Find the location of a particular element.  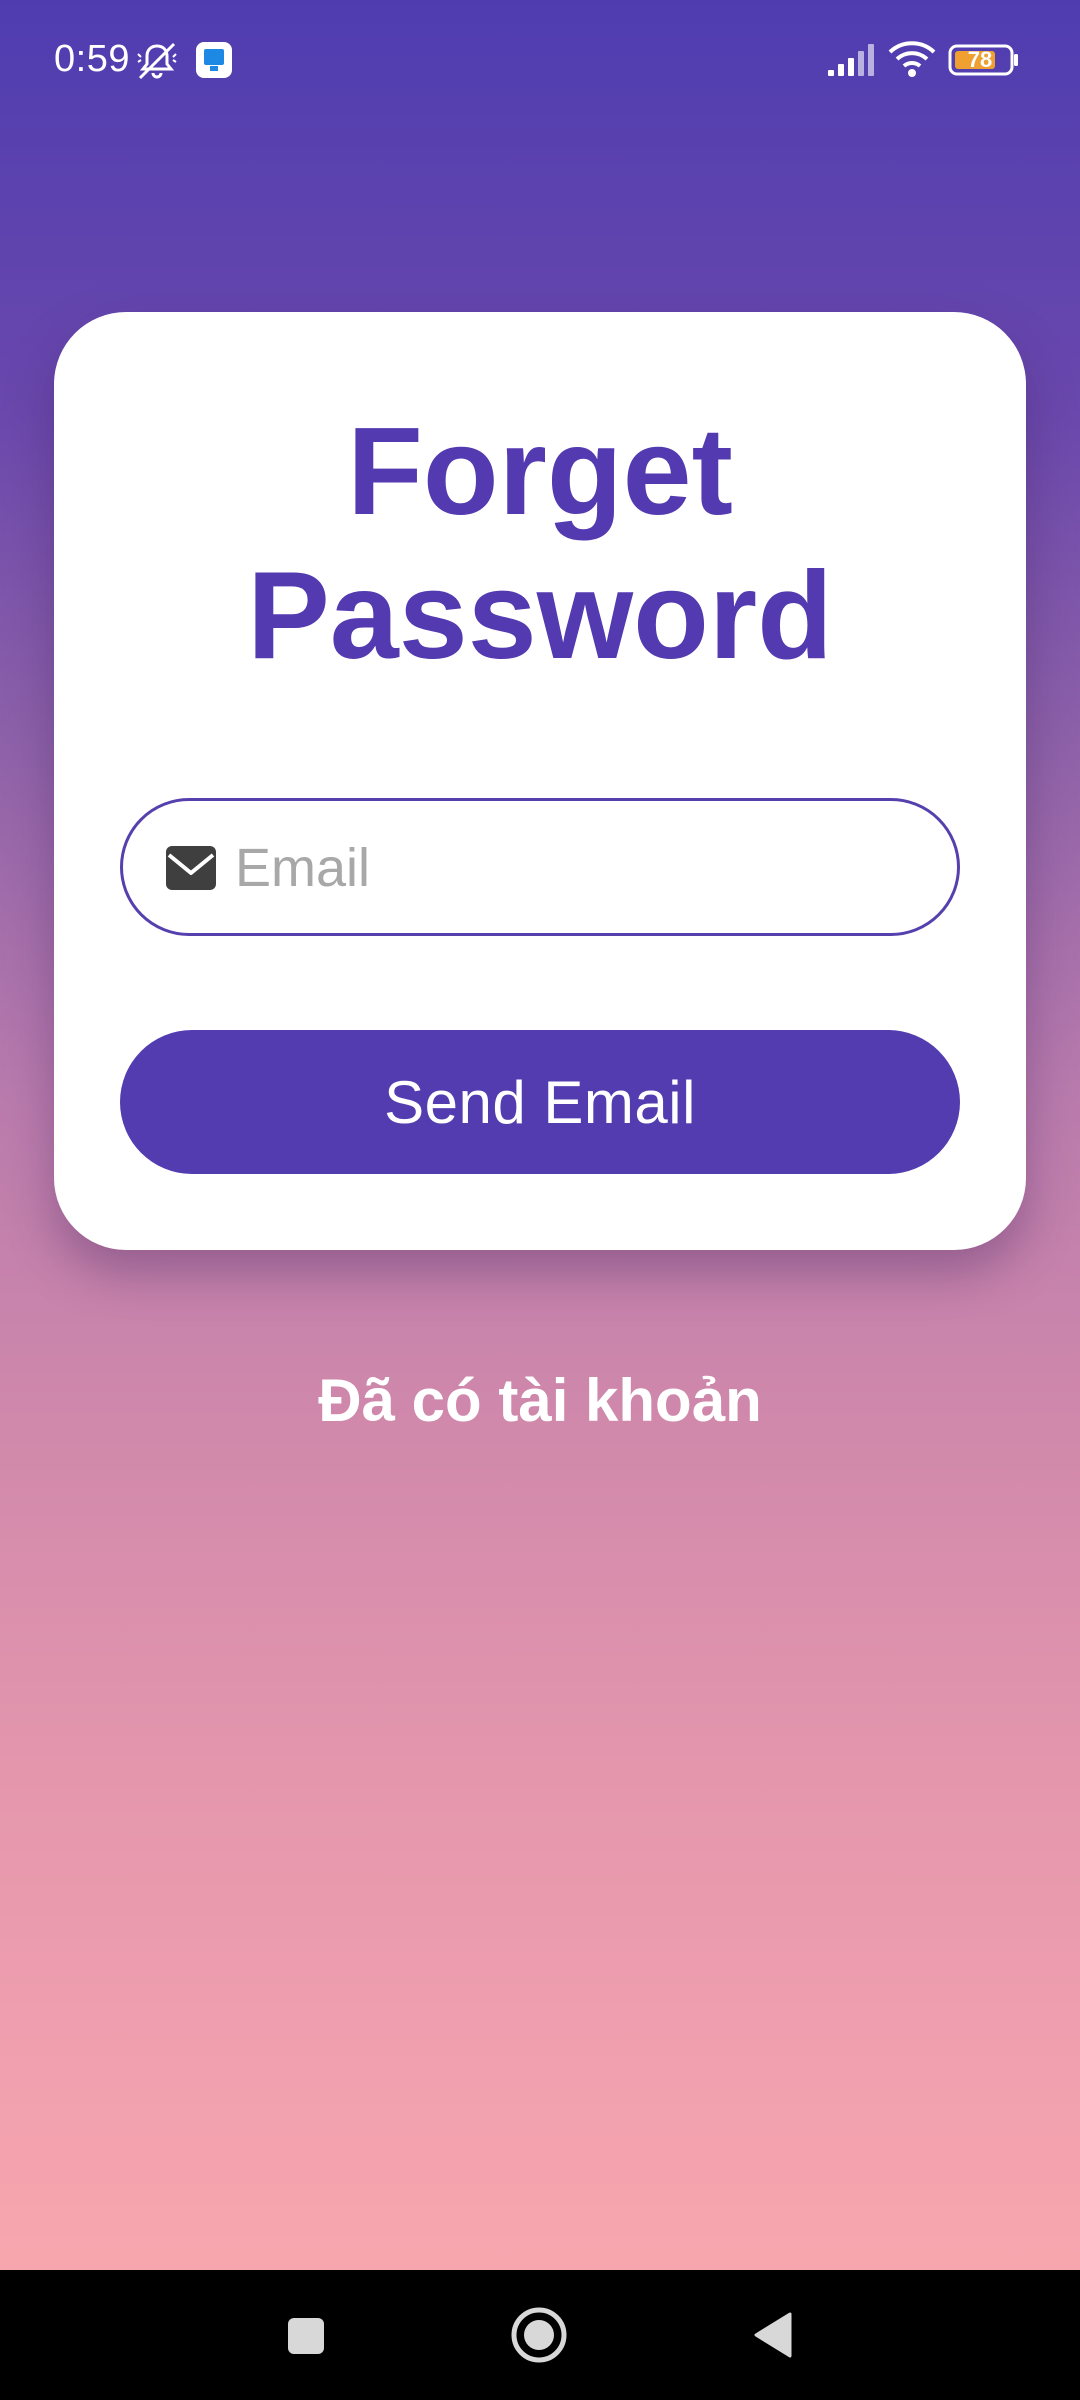

login-link: Đã có tài khoản is located at coordinates (540, 1400).